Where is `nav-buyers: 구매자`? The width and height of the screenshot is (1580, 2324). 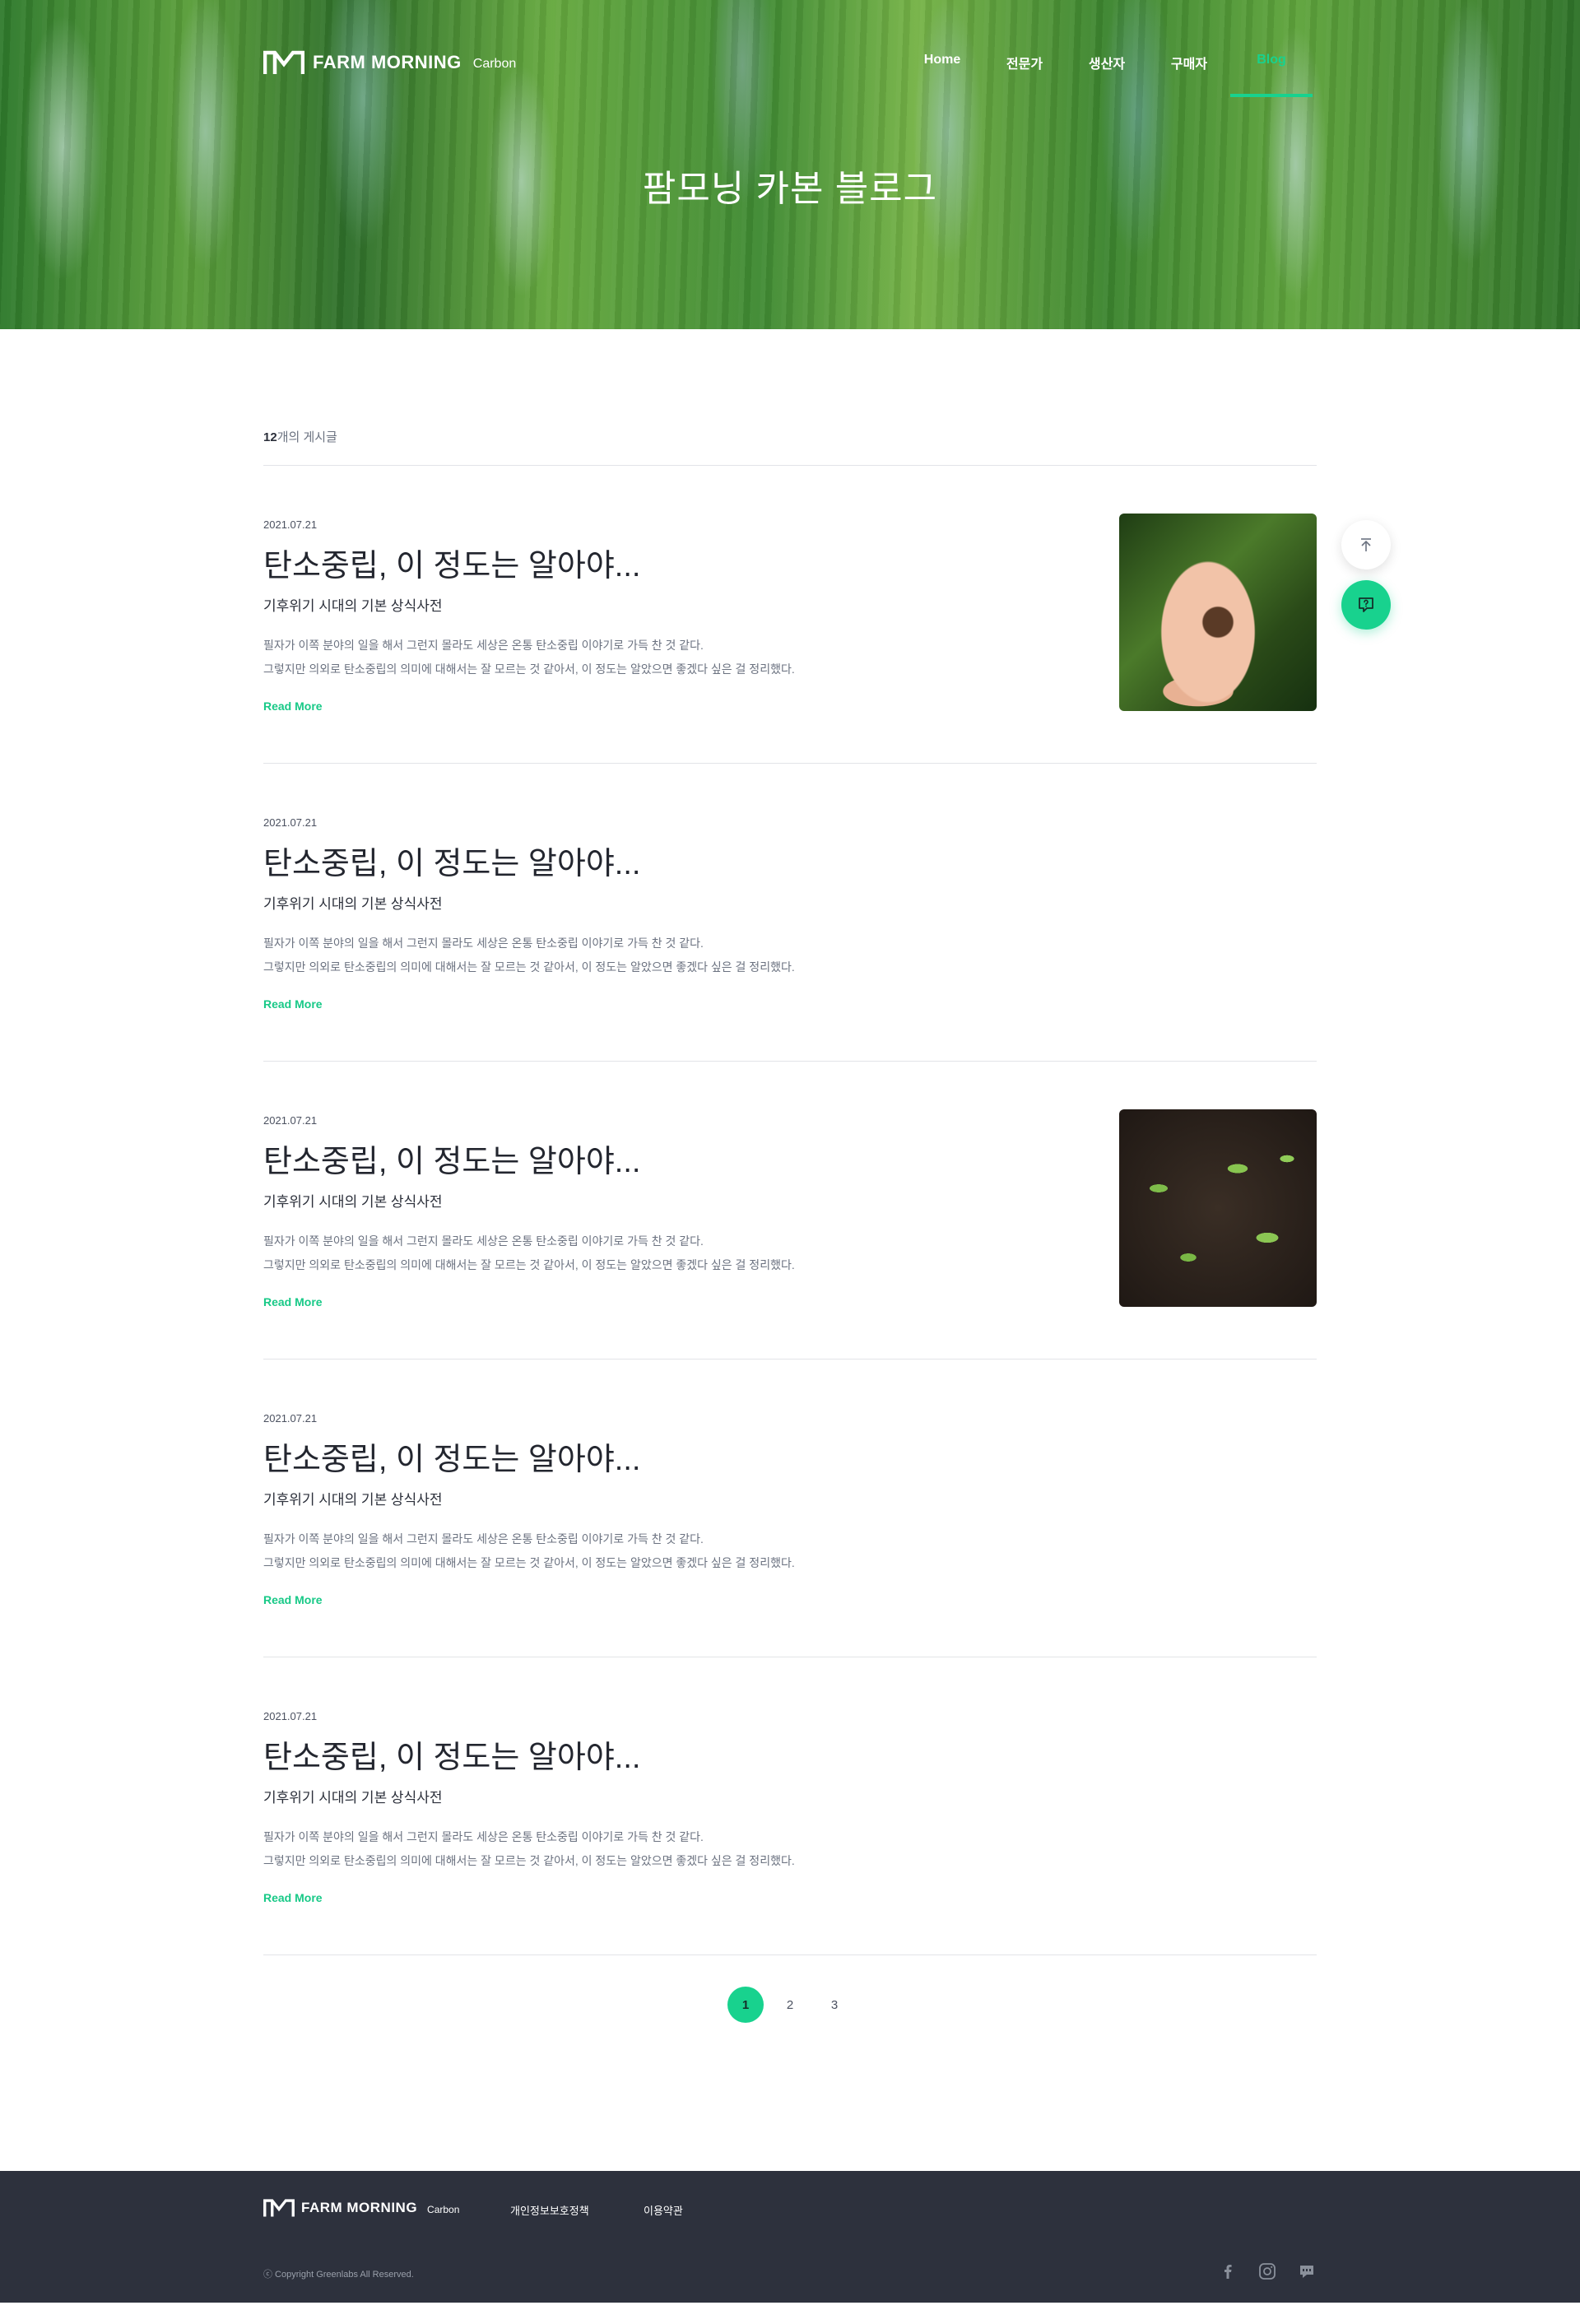 nav-buyers: 구매자 is located at coordinates (1189, 75).